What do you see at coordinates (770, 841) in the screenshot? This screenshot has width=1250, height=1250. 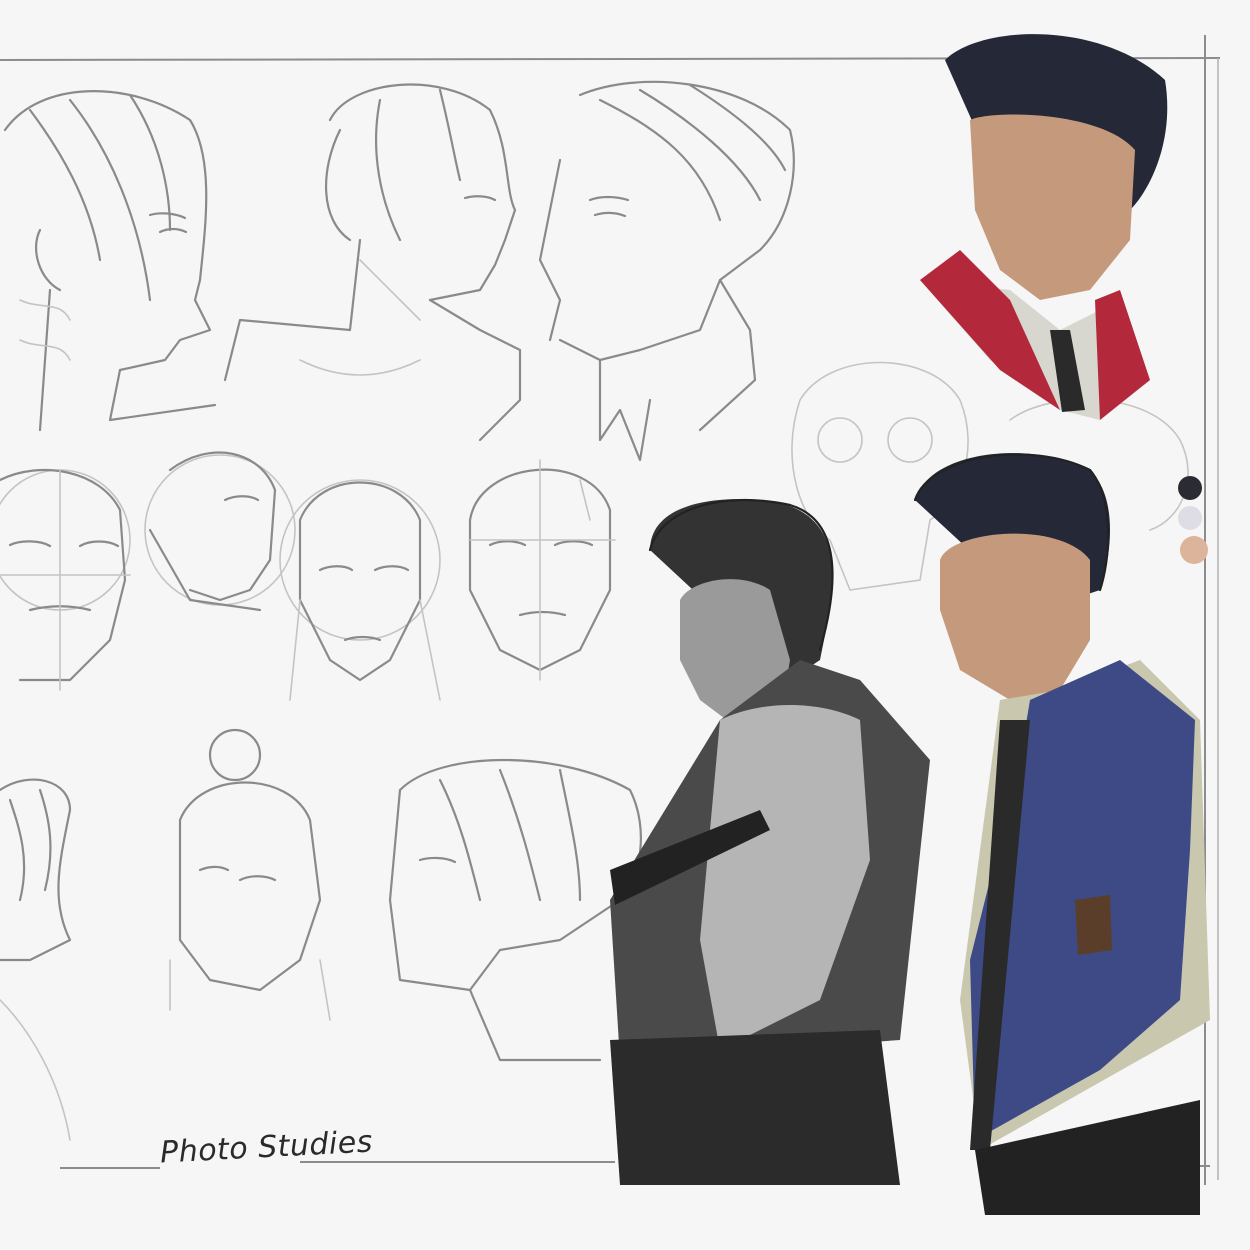 I see `greyscale-figure` at bounding box center [770, 841].